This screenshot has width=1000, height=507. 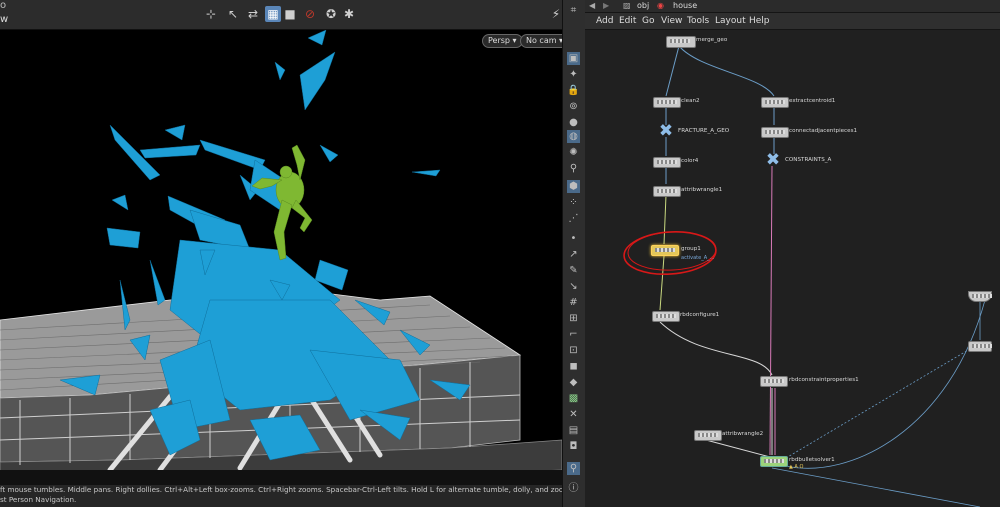 I want to click on node-label: rbdconstraintproperties1, so click(x=824, y=380).